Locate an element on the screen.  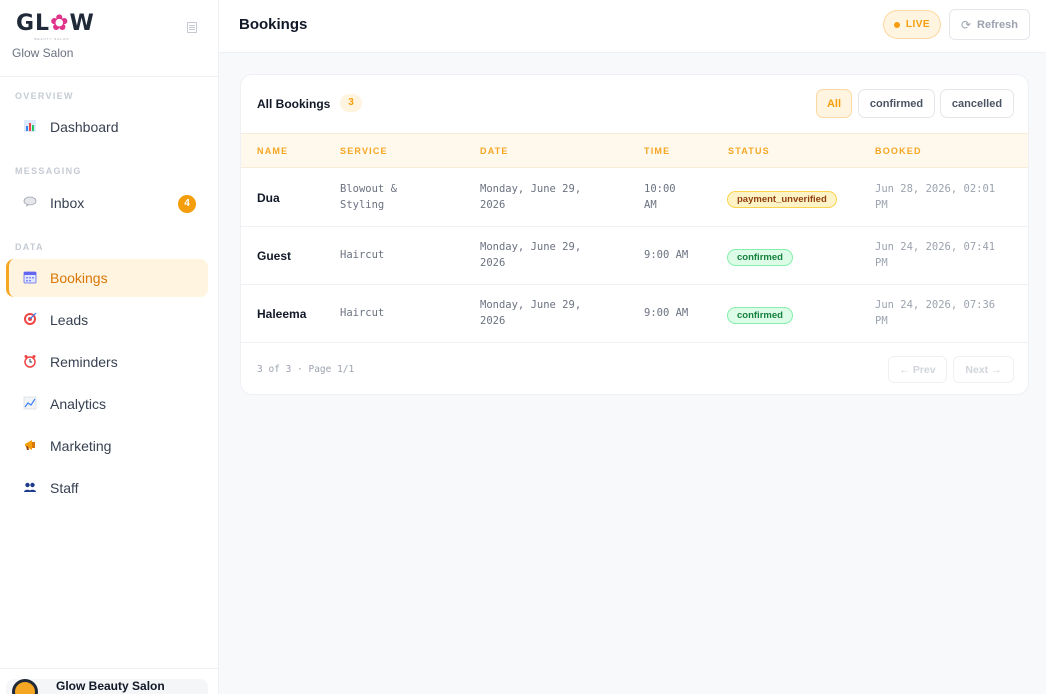
service-line: Blowout & is located at coordinates (368, 189).